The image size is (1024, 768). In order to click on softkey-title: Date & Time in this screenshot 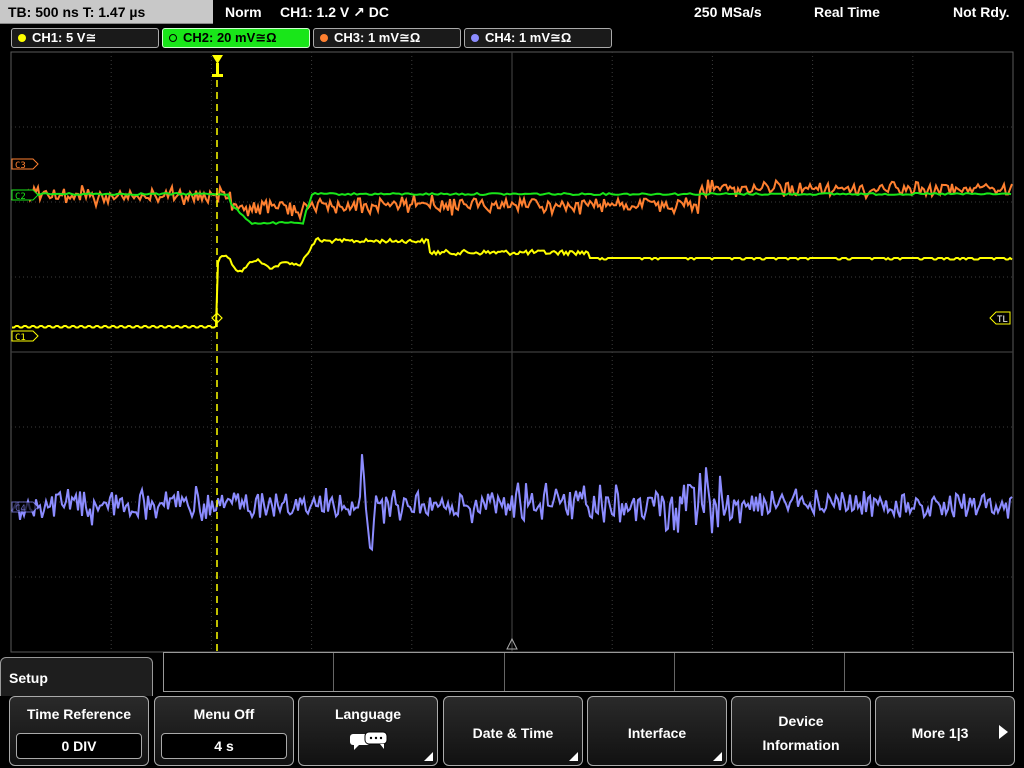, I will do `click(513, 733)`.